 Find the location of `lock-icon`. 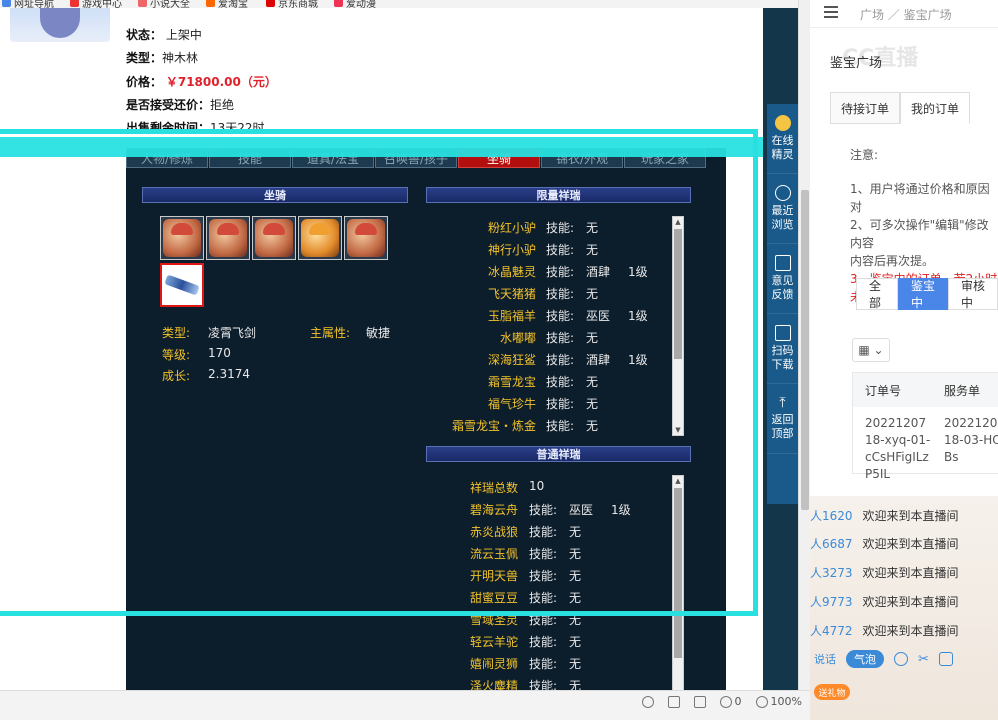

lock-icon is located at coordinates (699, 701).